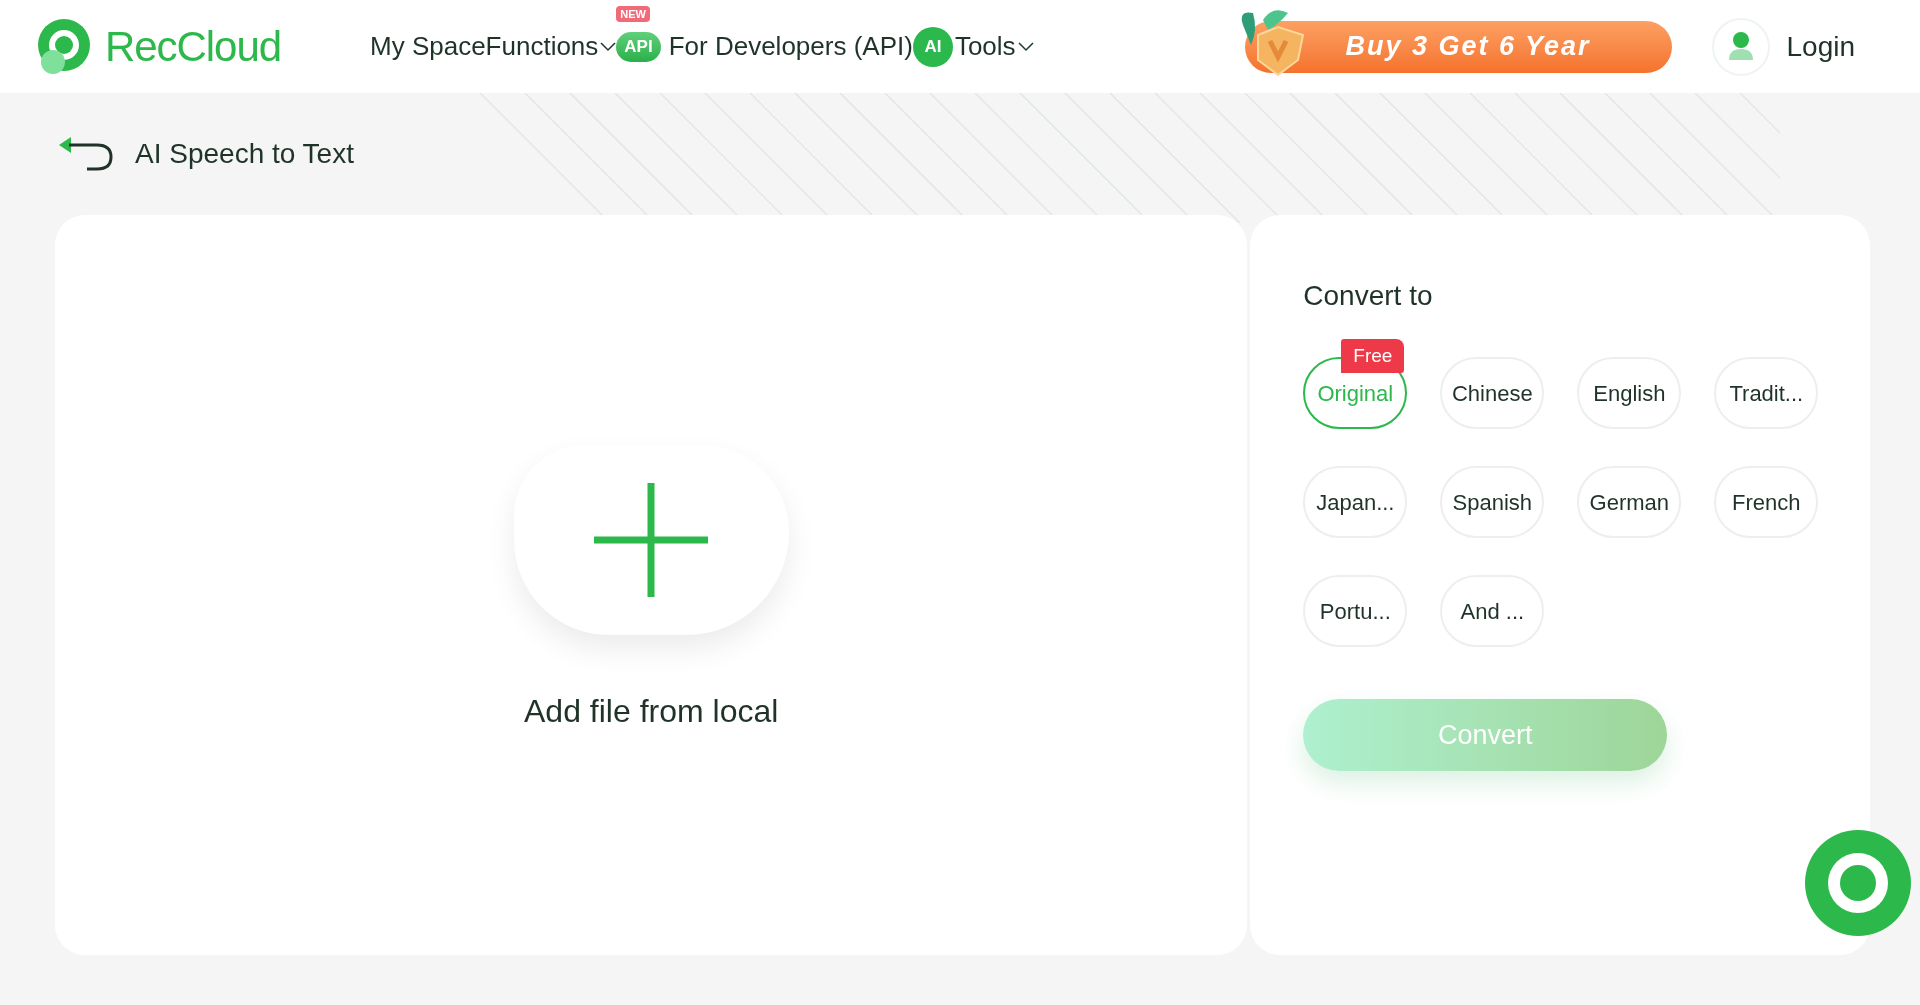 The height and width of the screenshot is (1005, 1920). I want to click on language-option: Chinese, so click(1492, 393).